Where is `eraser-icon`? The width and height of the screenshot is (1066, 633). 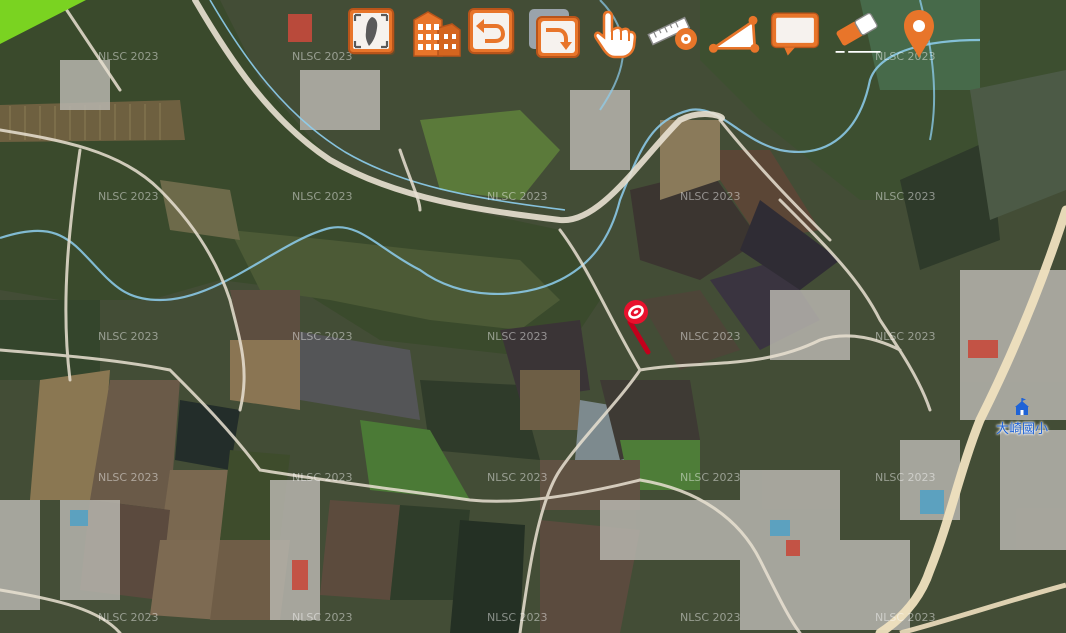
eraser-icon is located at coordinates (858, 32).